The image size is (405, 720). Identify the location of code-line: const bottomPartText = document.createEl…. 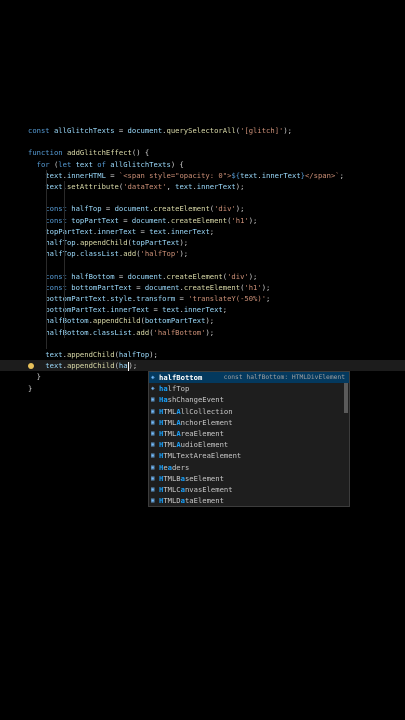
(202, 287).